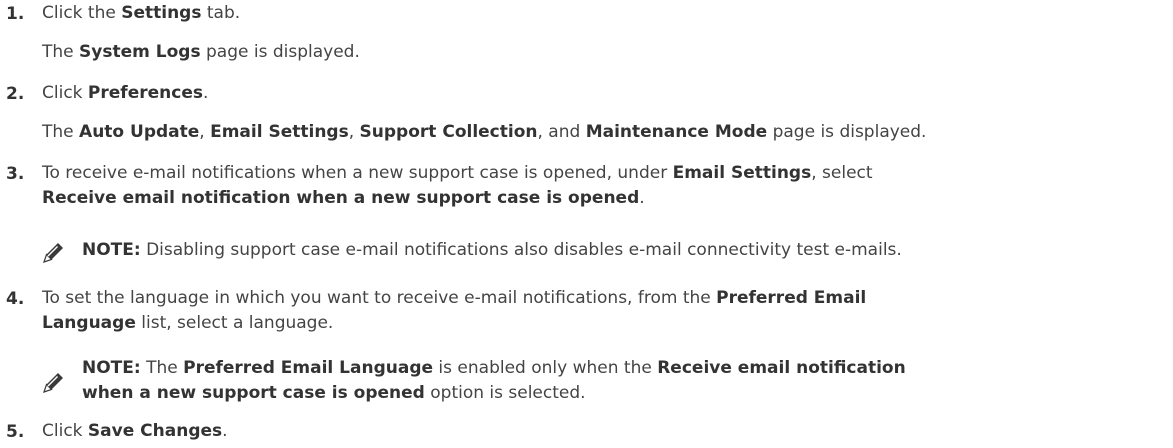 The image size is (1173, 448). What do you see at coordinates (155, 431) in the screenshot?
I see `bold-term: Save Changes` at bounding box center [155, 431].